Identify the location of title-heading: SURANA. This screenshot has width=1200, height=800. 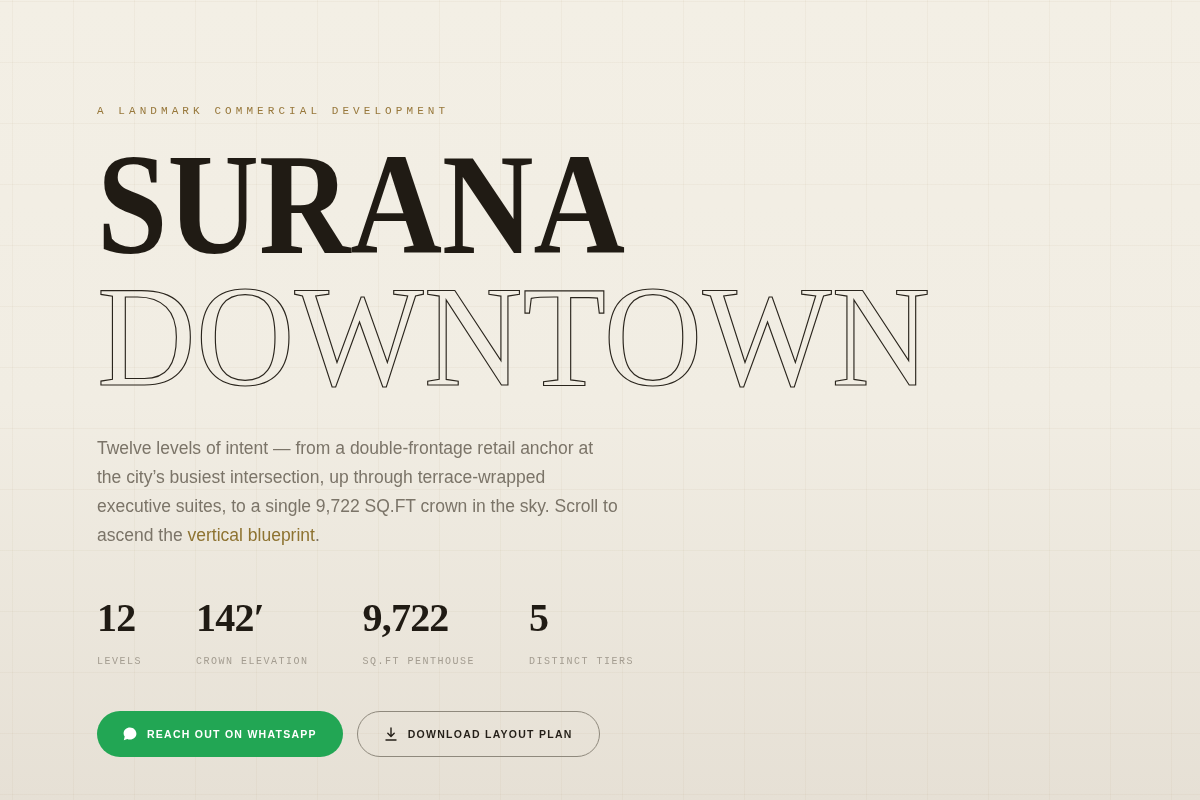
(361, 205).